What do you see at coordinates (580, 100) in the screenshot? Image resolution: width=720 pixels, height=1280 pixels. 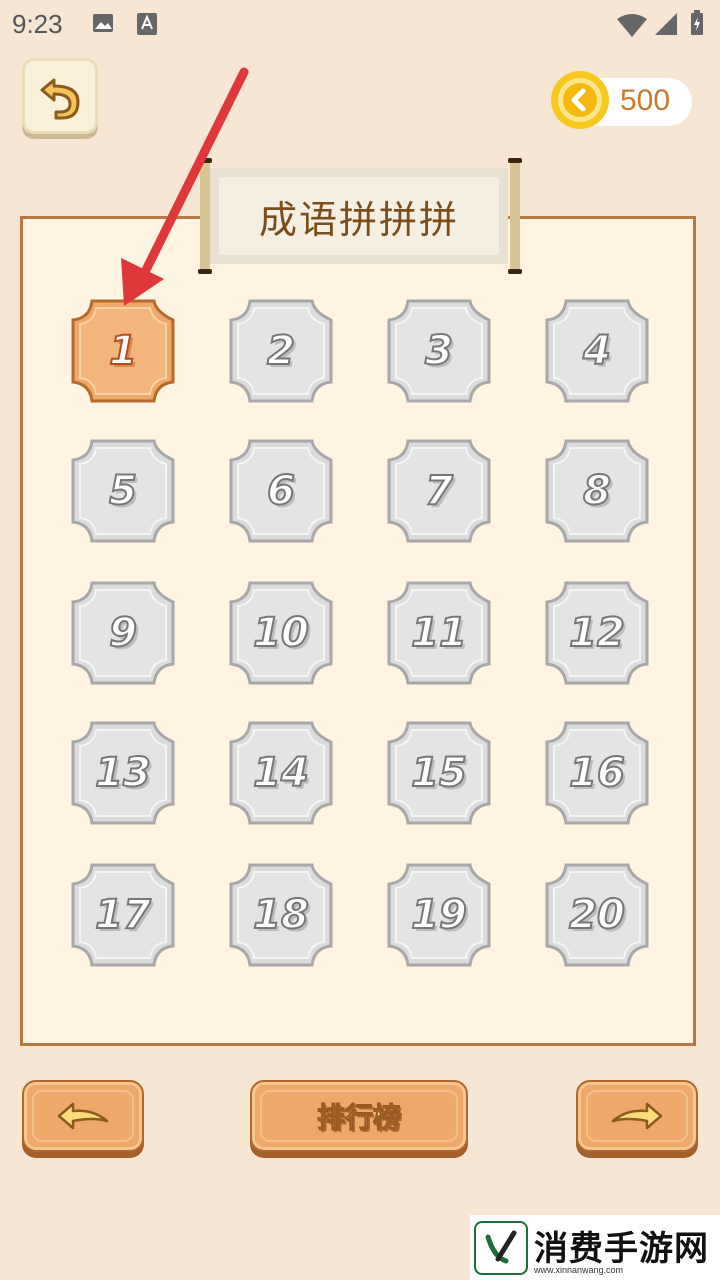 I see `coin-icon` at bounding box center [580, 100].